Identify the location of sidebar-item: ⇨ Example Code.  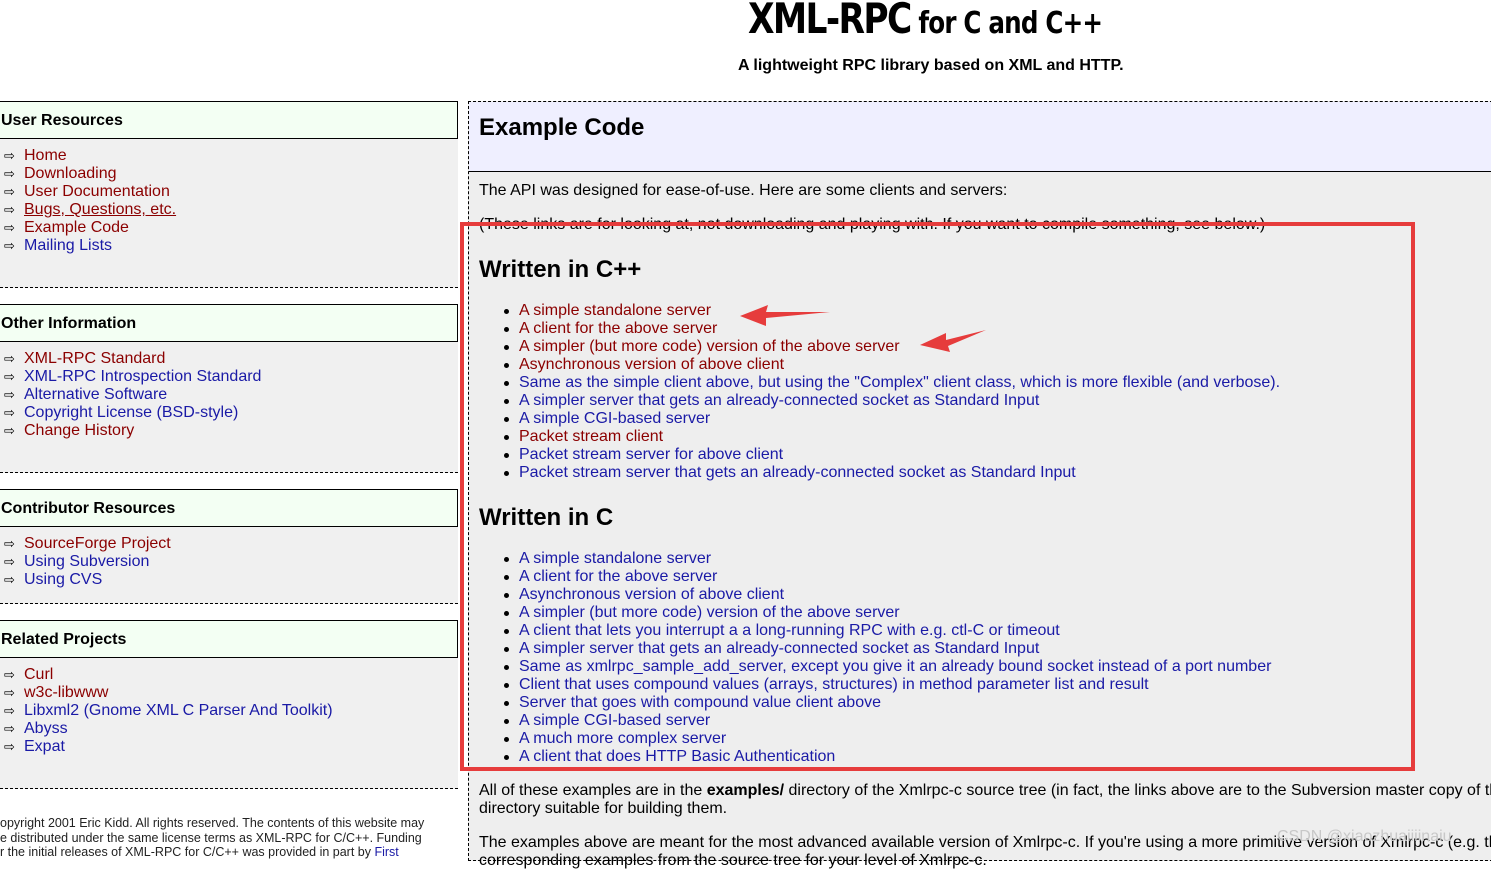
(229, 228).